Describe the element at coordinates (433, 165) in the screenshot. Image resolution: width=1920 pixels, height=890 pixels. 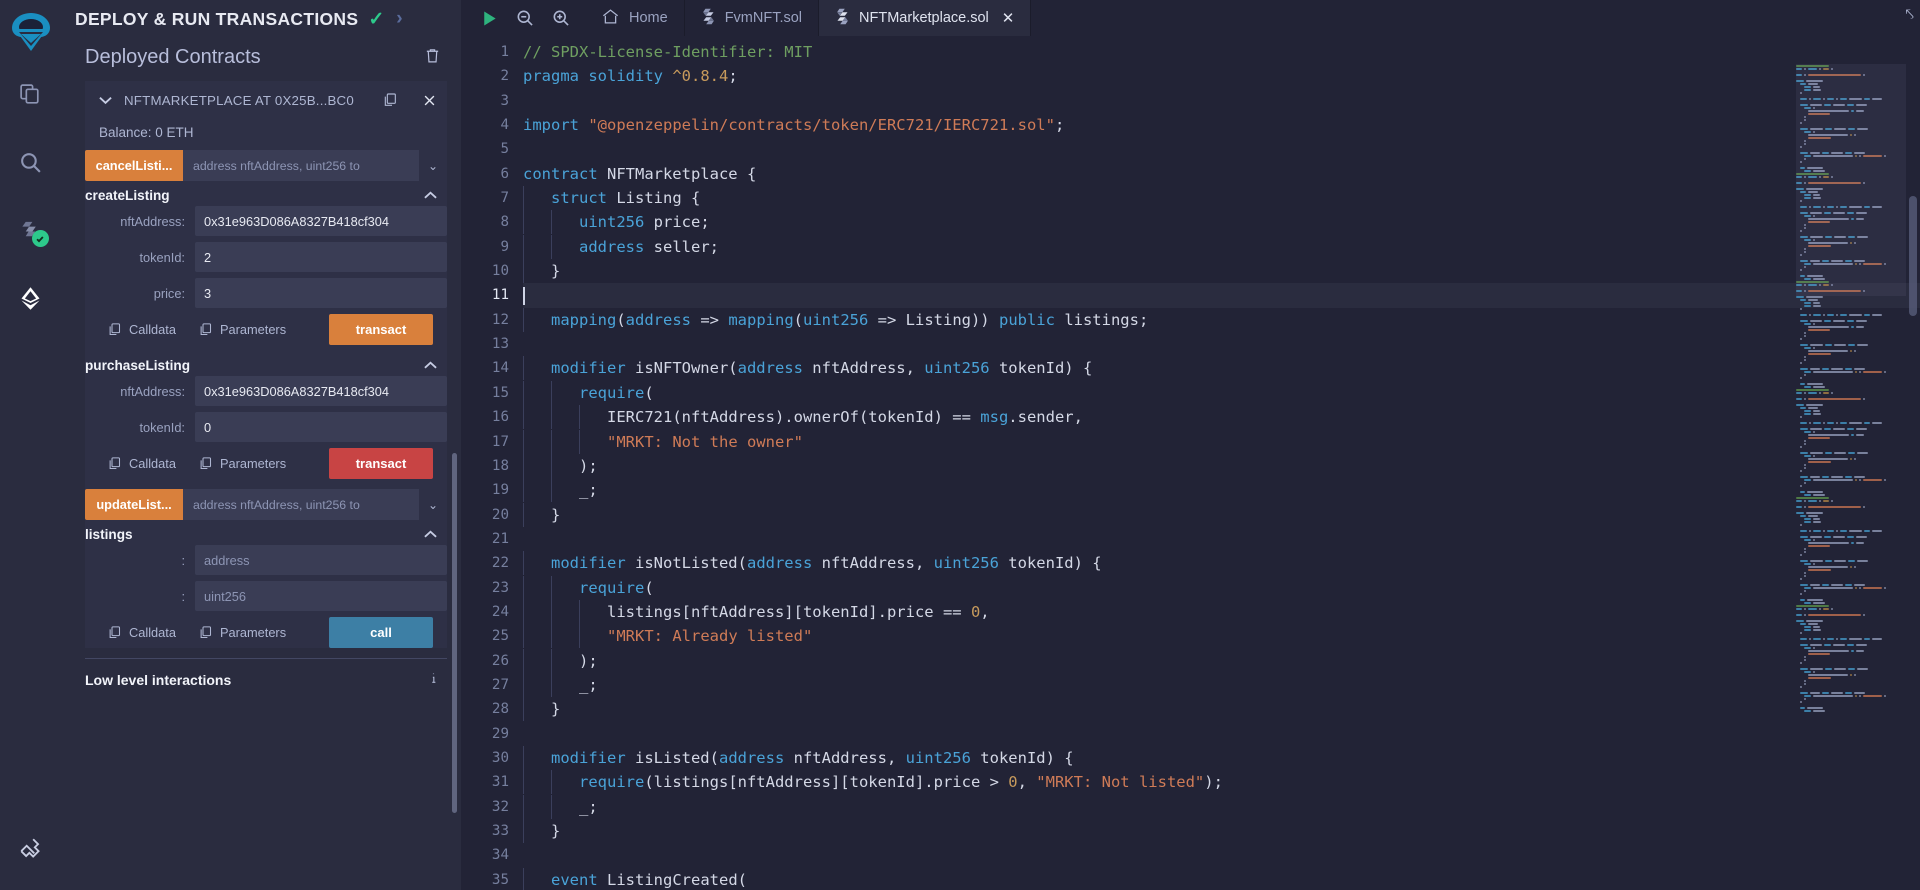
I see `cancel-listing-expand-icon: ⌄` at that location.